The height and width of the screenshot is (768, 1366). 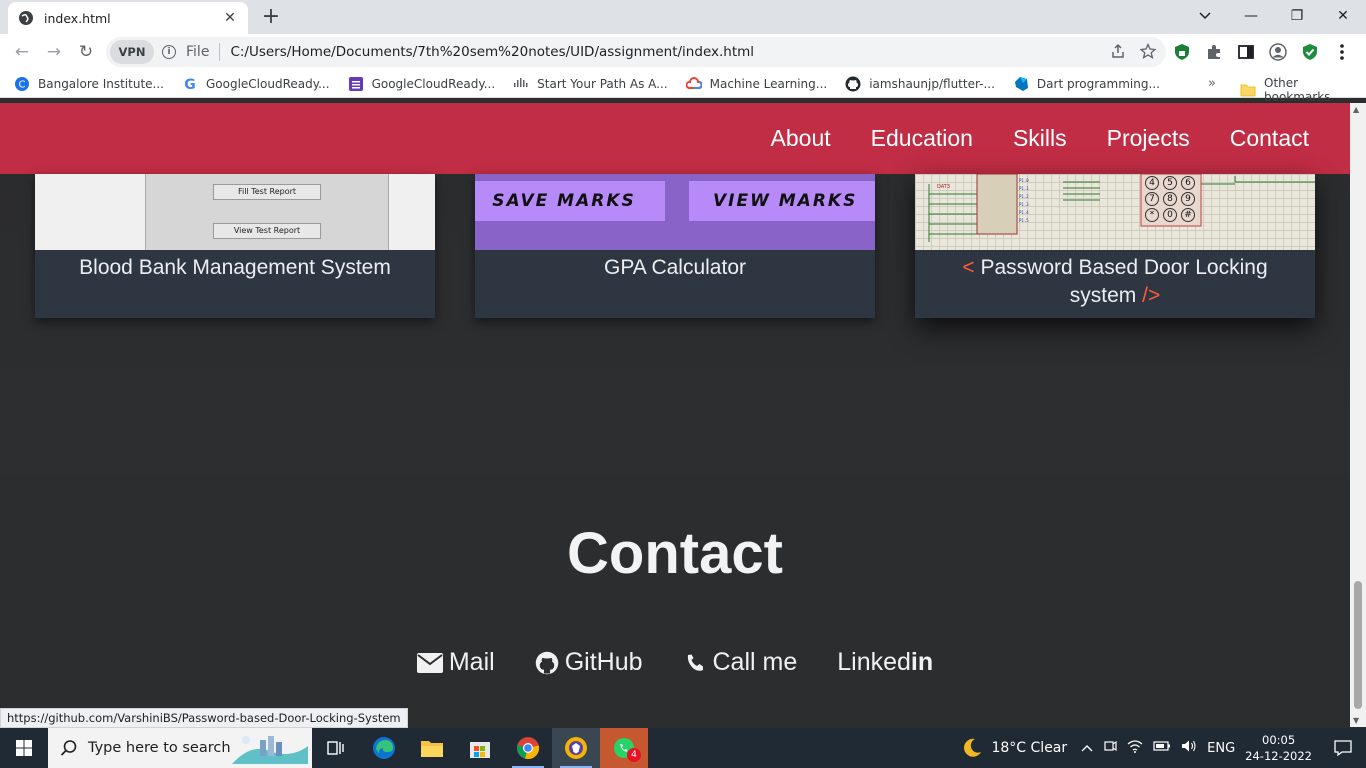 What do you see at coordinates (675, 662) in the screenshot?
I see `contact-links: Mail GitHub Call me Linked in` at bounding box center [675, 662].